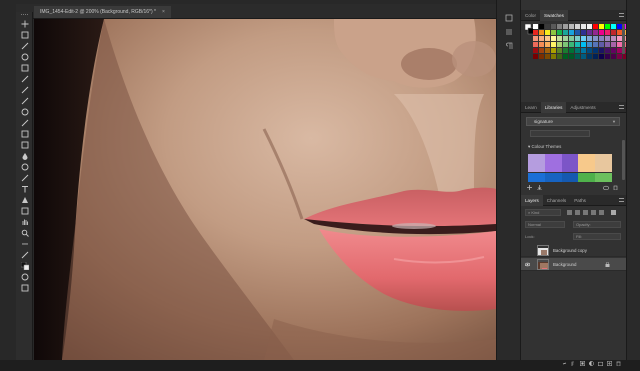 The width and height of the screenshot is (640, 371). I want to click on mask-icon, so click(582, 359).